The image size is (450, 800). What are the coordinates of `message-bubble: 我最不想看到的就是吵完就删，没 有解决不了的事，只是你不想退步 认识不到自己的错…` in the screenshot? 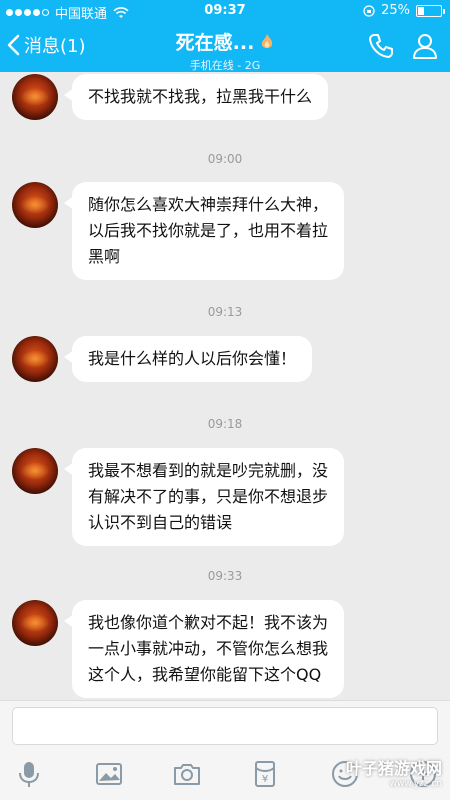 It's located at (204, 497).